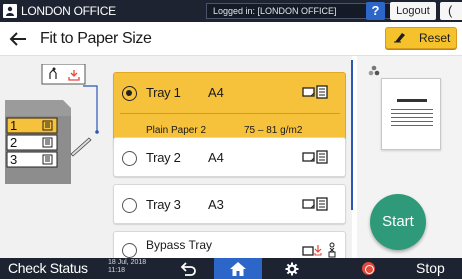 This screenshot has width=462, height=279. Describe the element at coordinates (238, 268) in the screenshot. I see `home-icon` at that location.